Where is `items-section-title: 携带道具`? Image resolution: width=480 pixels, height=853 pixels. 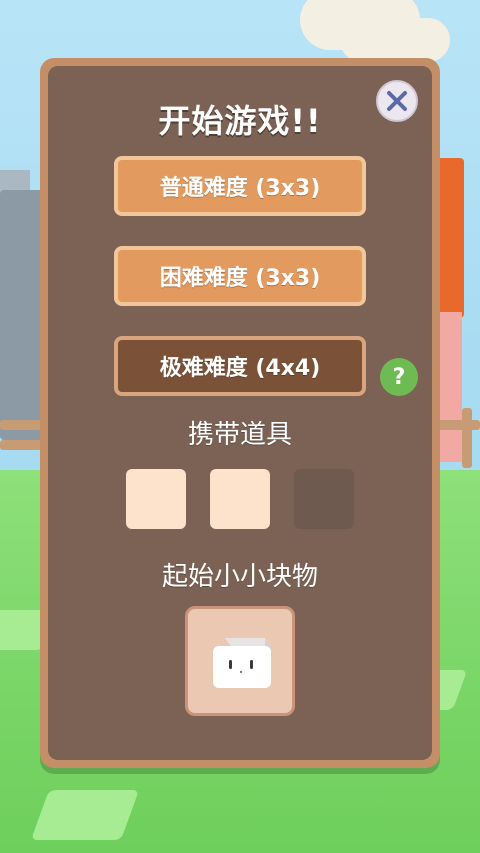
items-section-title: 携带道具 is located at coordinates (239, 435).